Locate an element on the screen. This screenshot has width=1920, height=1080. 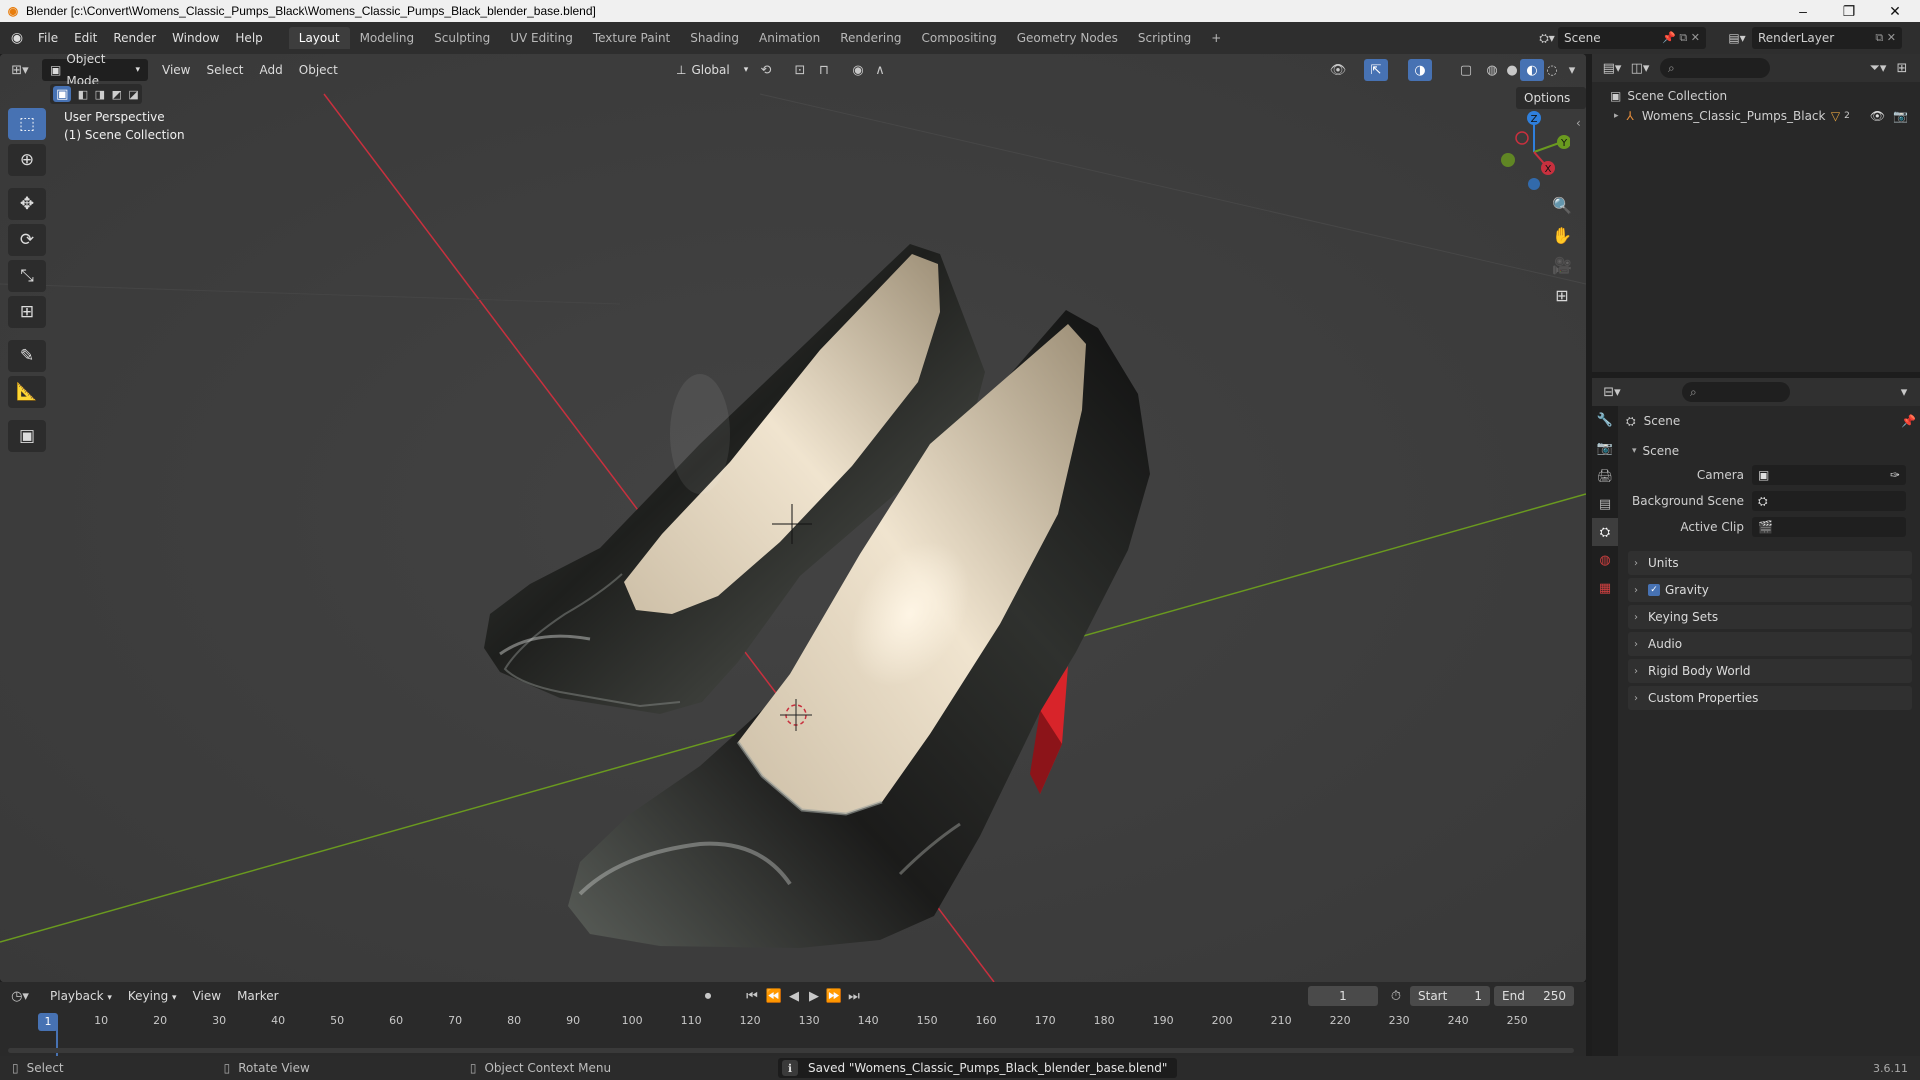
gizmo-toggle-icon: ⇱ is located at coordinates (1376, 70).